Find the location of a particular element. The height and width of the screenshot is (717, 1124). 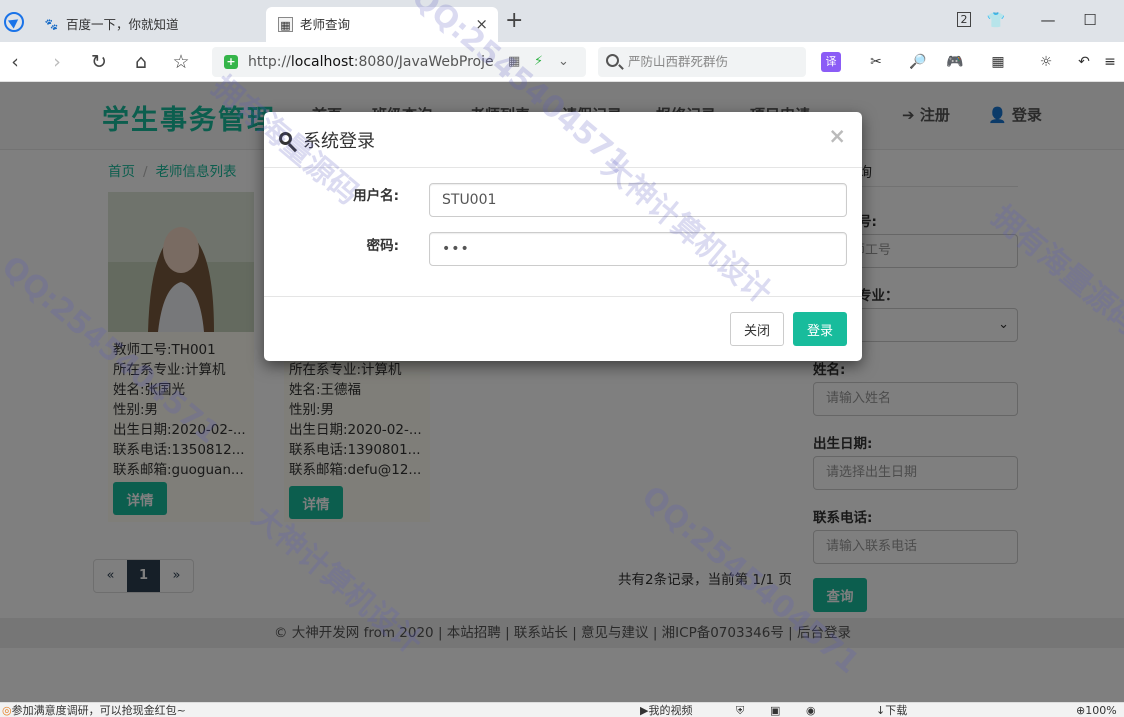

grid-icon: ▦ is located at coordinates (998, 62).